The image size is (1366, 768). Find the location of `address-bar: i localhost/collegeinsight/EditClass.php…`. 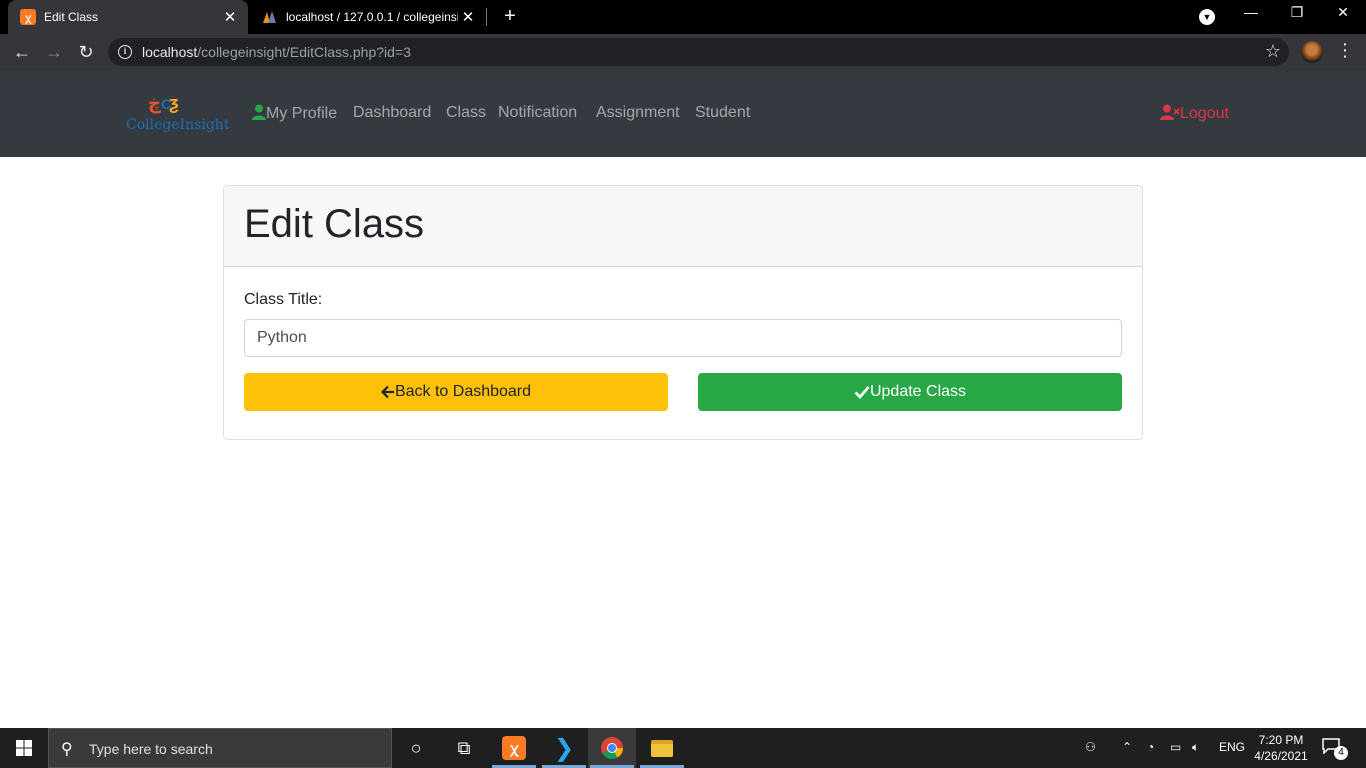

address-bar: i localhost/collegeinsight/EditClass.php… is located at coordinates (698, 52).